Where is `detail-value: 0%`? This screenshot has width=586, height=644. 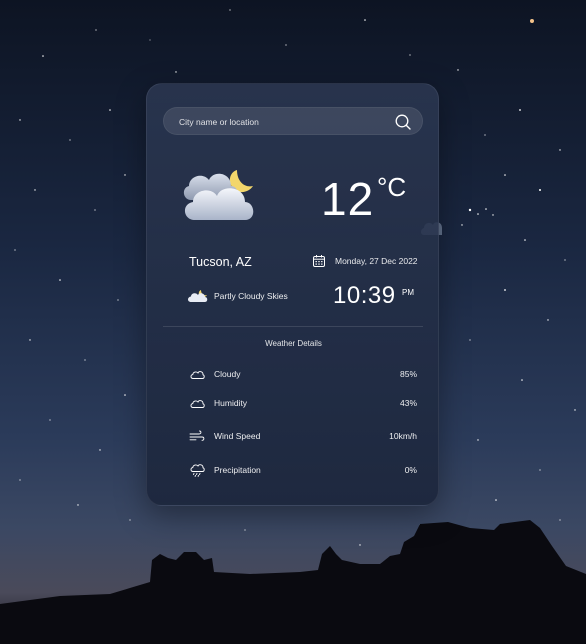
detail-value: 0% is located at coordinates (410, 470).